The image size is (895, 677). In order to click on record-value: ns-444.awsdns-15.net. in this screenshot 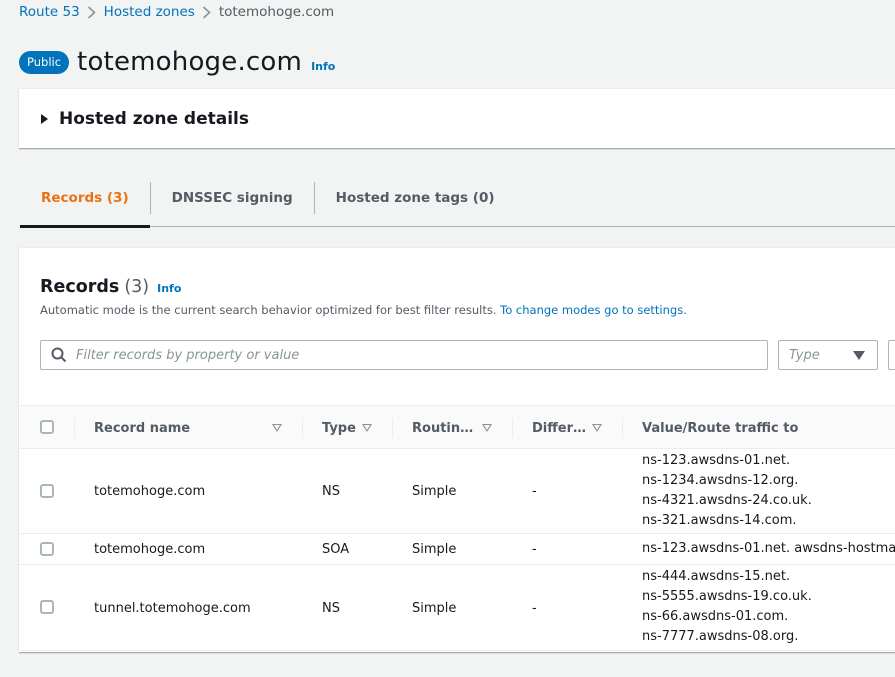, I will do `click(716, 576)`.